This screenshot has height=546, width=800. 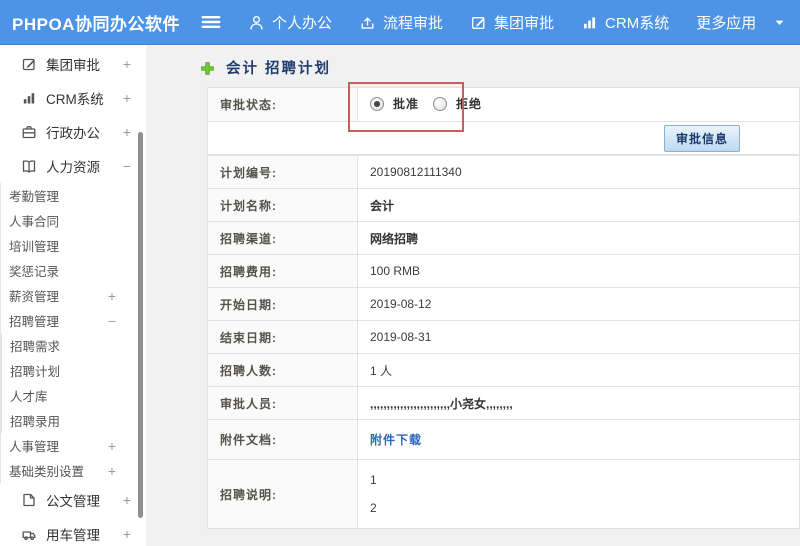 I want to click on table-row: 招聘渠道: 网络招聘, so click(x=503, y=238).